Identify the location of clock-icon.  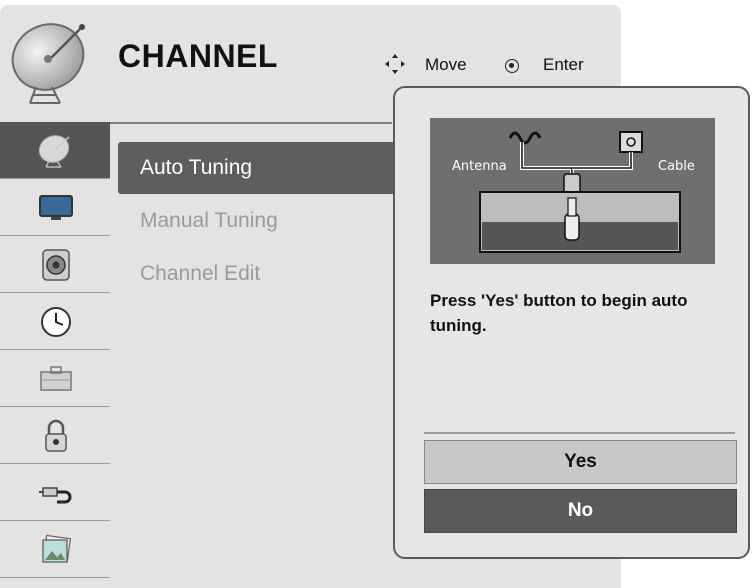
(56, 322).